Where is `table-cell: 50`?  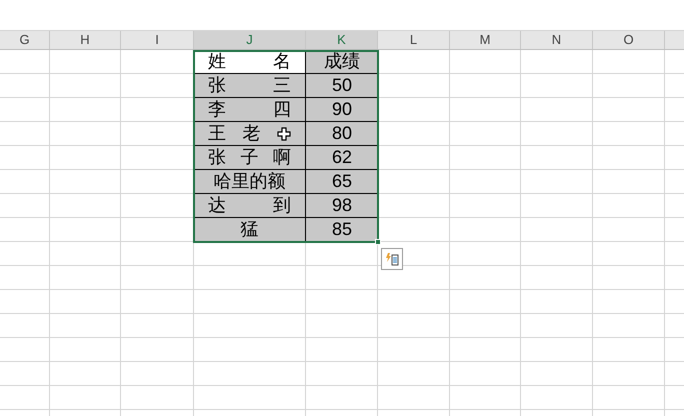
table-cell: 50 is located at coordinates (342, 86).